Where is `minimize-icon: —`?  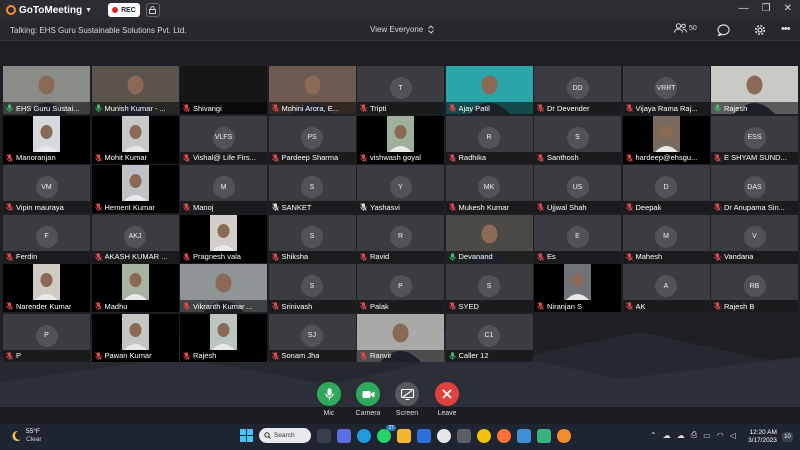
minimize-icon: — is located at coordinates (744, 8).